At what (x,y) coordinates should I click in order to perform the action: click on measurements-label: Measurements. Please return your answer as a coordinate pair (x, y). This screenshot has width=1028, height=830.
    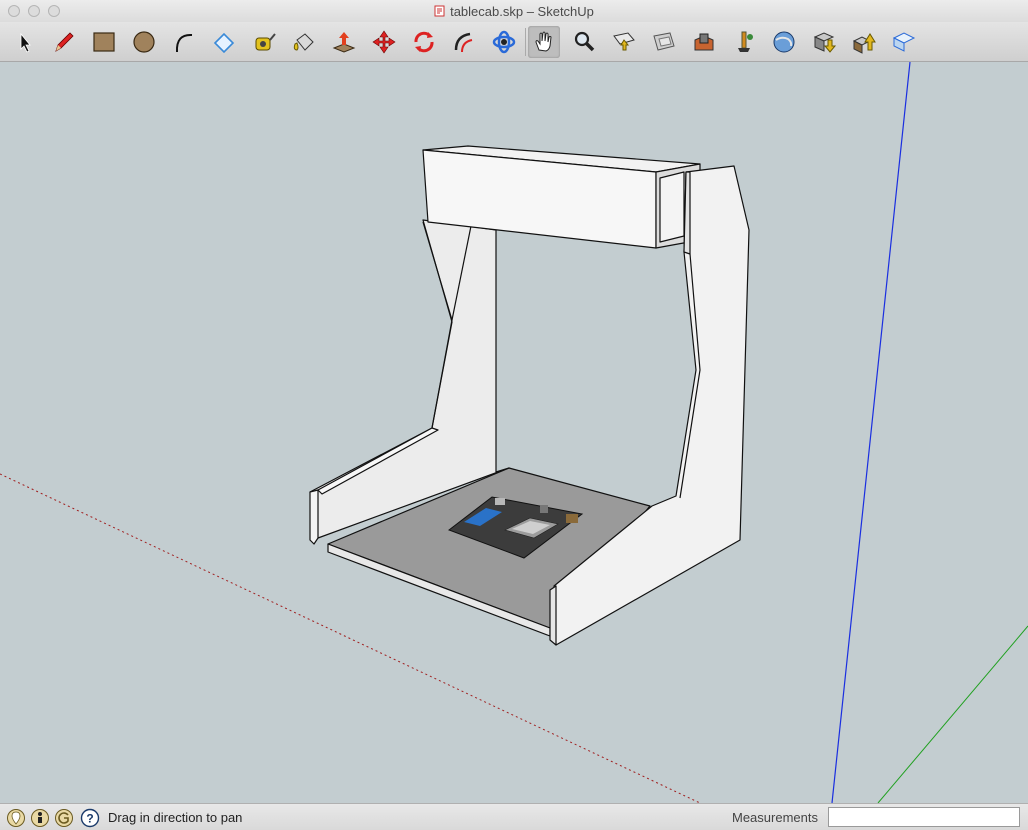
    Looking at the image, I should click on (775, 817).